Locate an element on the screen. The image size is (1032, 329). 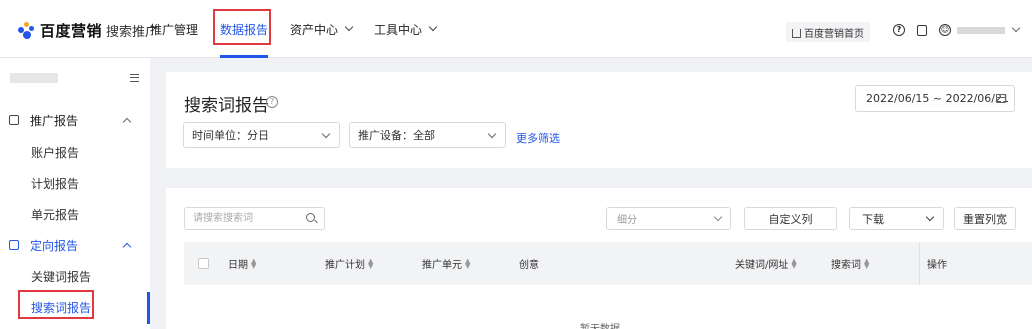
sidebar-item-label: 搜索词报告 is located at coordinates (61, 307).